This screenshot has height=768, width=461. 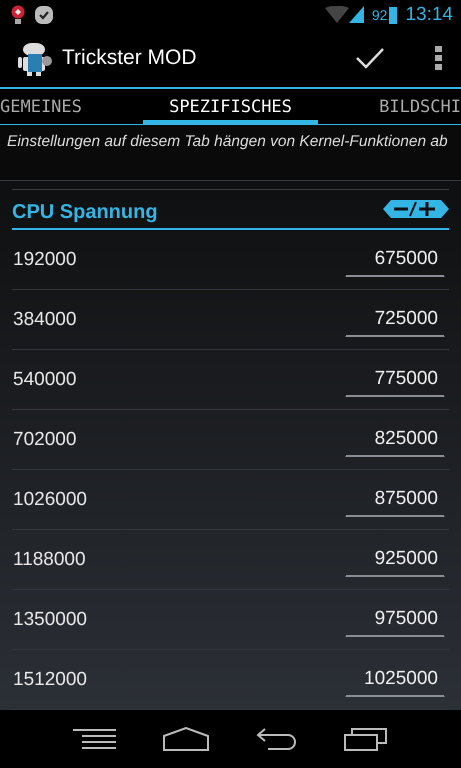 I want to click on voltage-field: 1025000, so click(x=395, y=680).